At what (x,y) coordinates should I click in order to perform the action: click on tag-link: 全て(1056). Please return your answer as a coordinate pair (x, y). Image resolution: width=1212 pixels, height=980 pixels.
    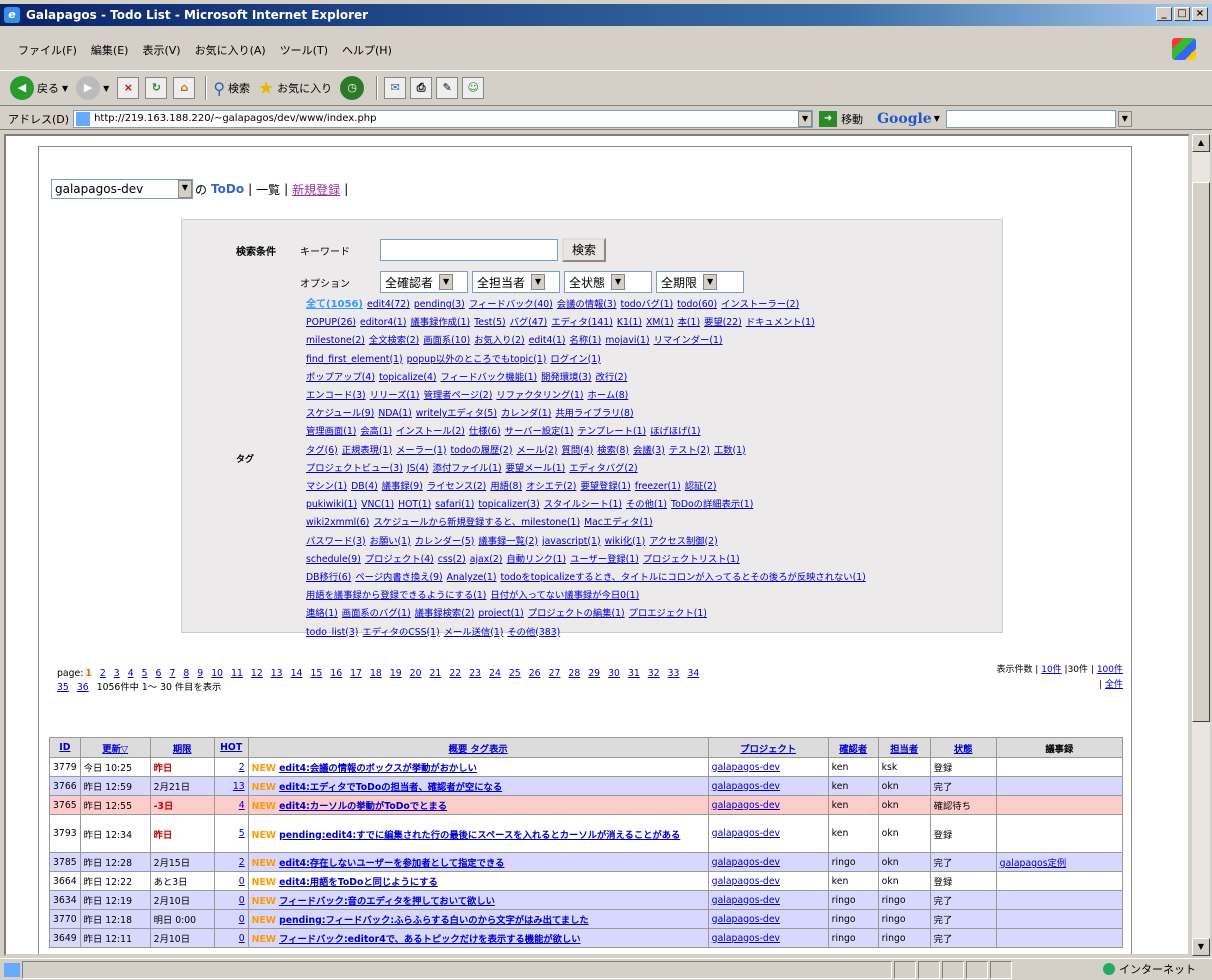
    Looking at the image, I should click on (334, 304).